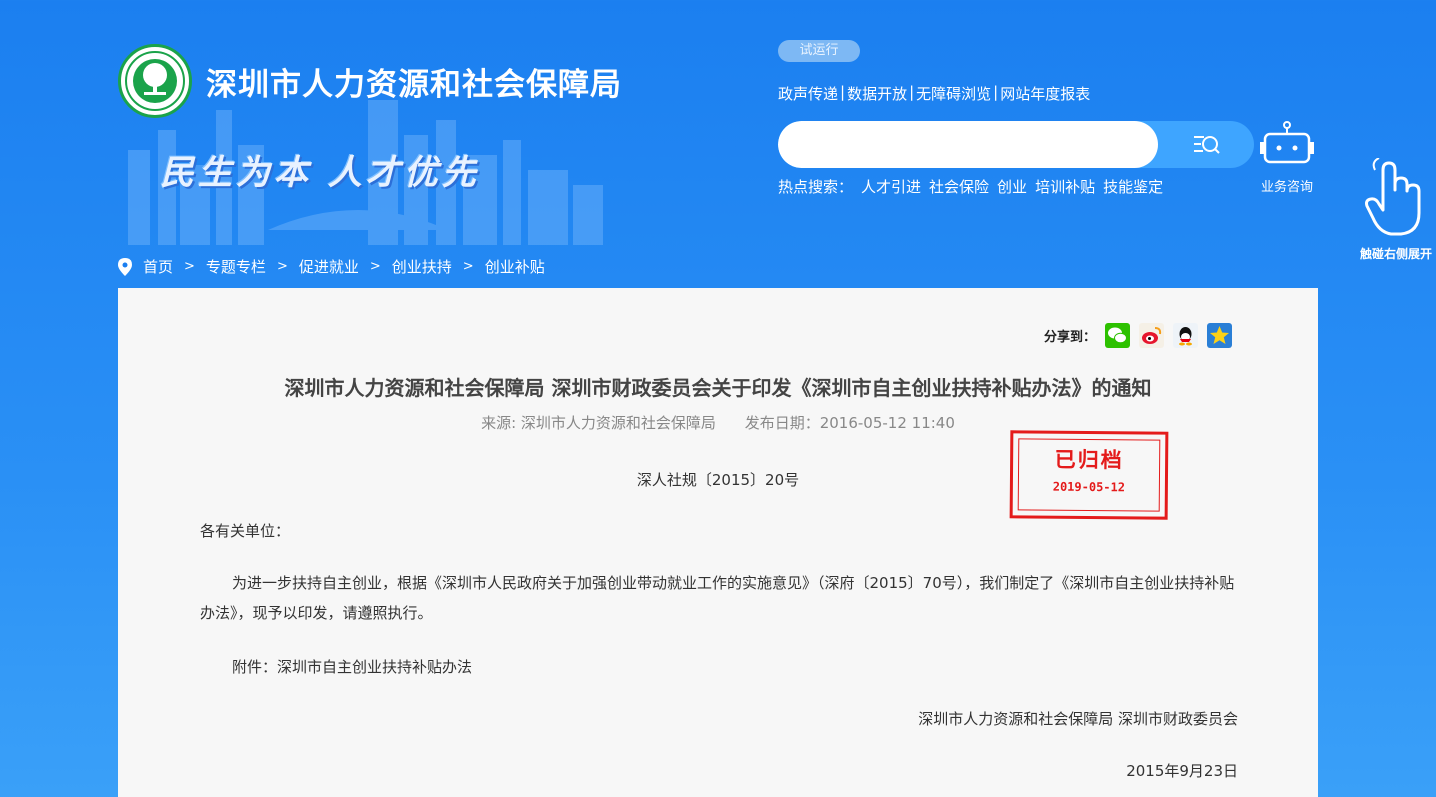  I want to click on robot-icon, so click(1287, 142).